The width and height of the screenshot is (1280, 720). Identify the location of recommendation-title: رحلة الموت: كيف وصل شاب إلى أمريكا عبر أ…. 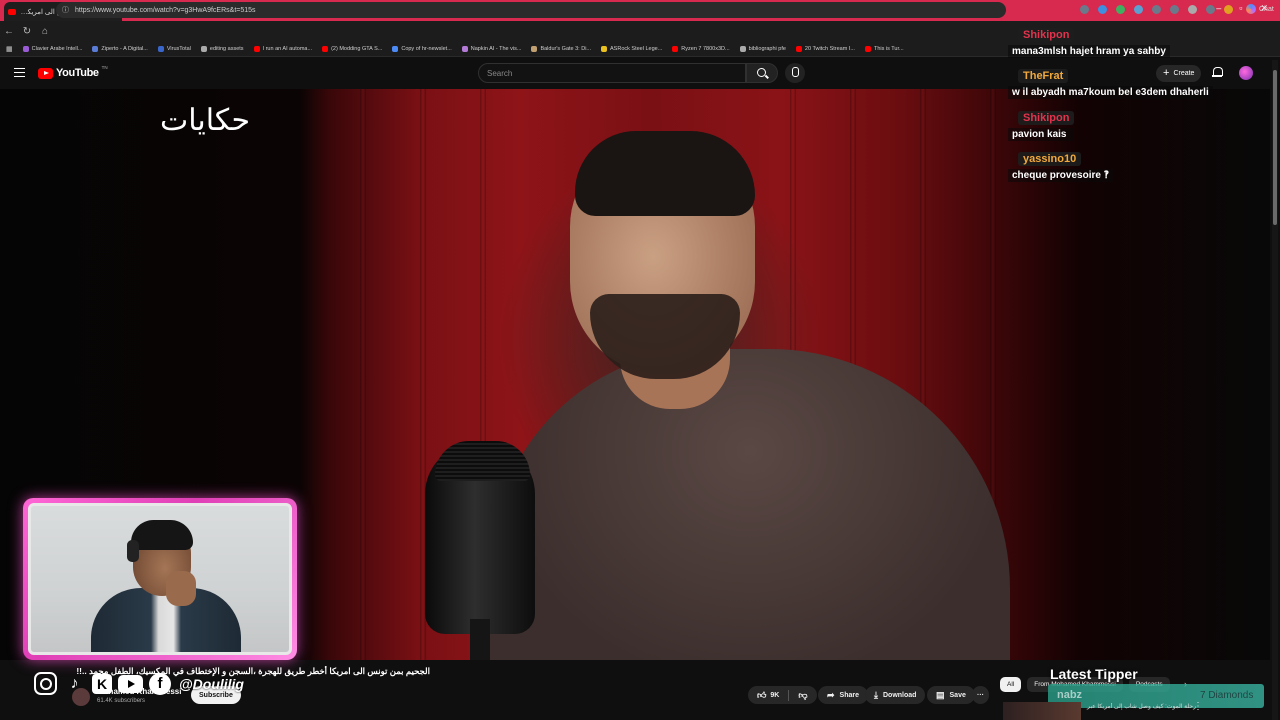
(1141, 706).